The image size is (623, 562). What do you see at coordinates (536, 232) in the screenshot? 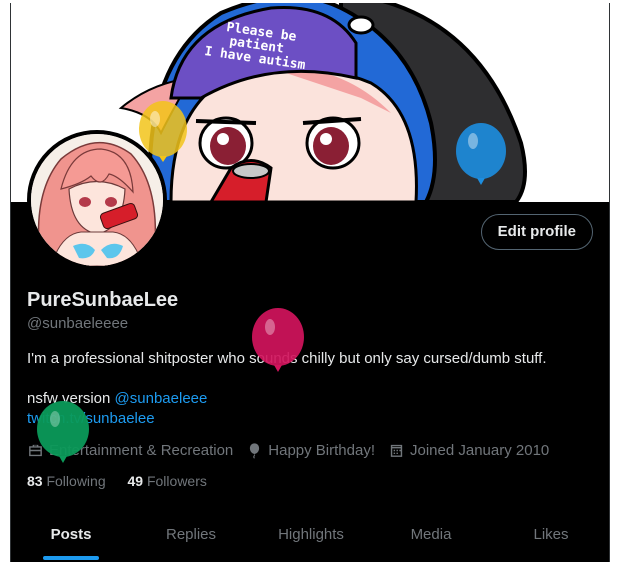
I see `edit-profile-button: Edit profile` at bounding box center [536, 232].